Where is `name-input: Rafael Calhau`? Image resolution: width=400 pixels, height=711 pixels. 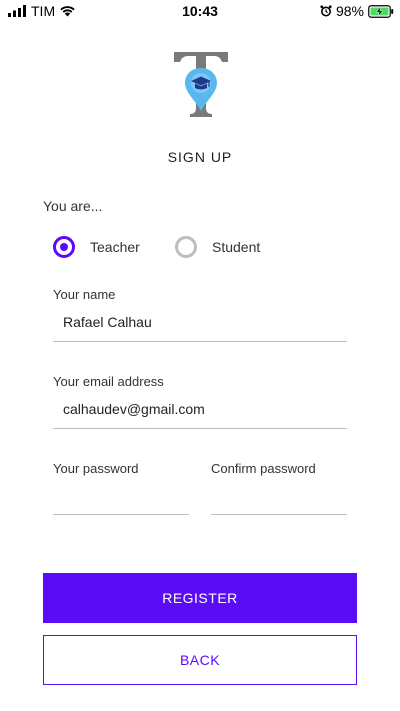 name-input: Rafael Calhau is located at coordinates (107, 322).